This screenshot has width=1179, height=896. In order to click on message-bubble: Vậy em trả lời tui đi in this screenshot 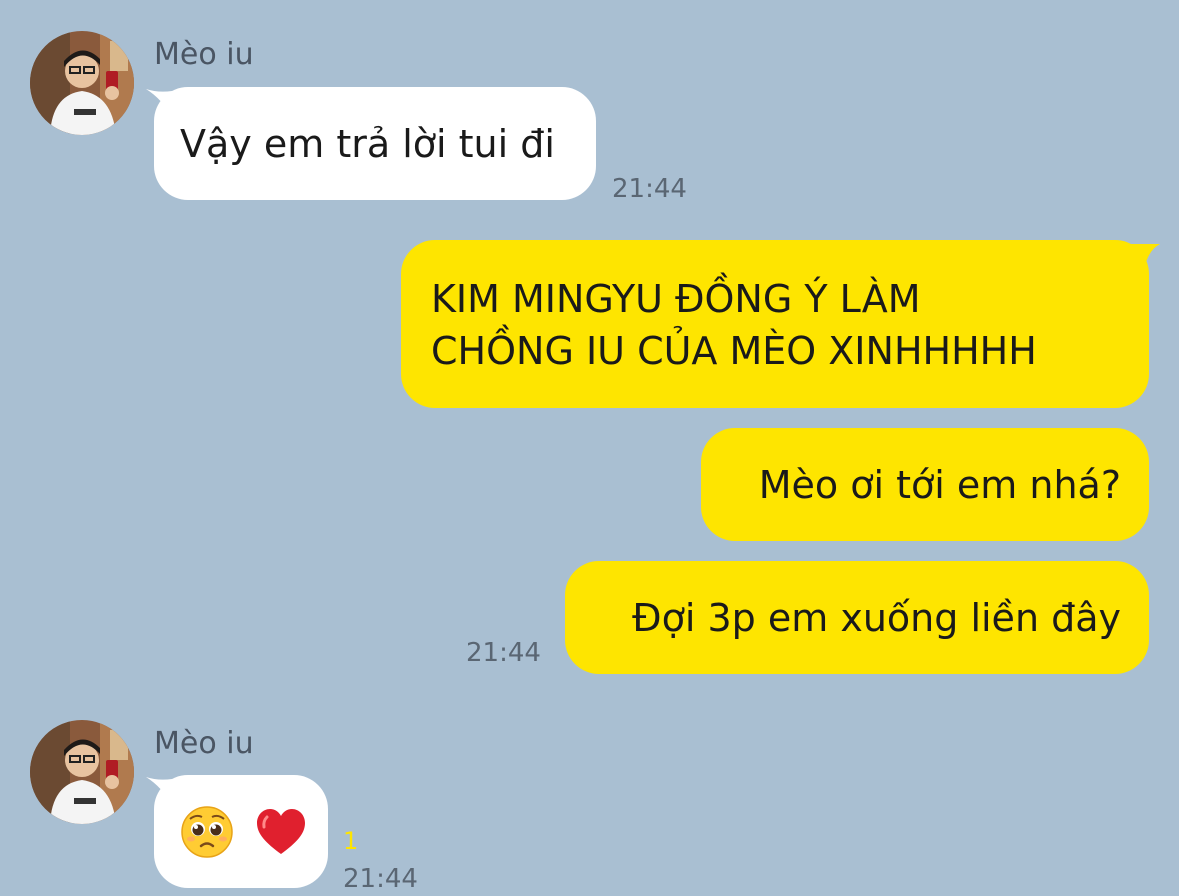, I will do `click(375, 143)`.